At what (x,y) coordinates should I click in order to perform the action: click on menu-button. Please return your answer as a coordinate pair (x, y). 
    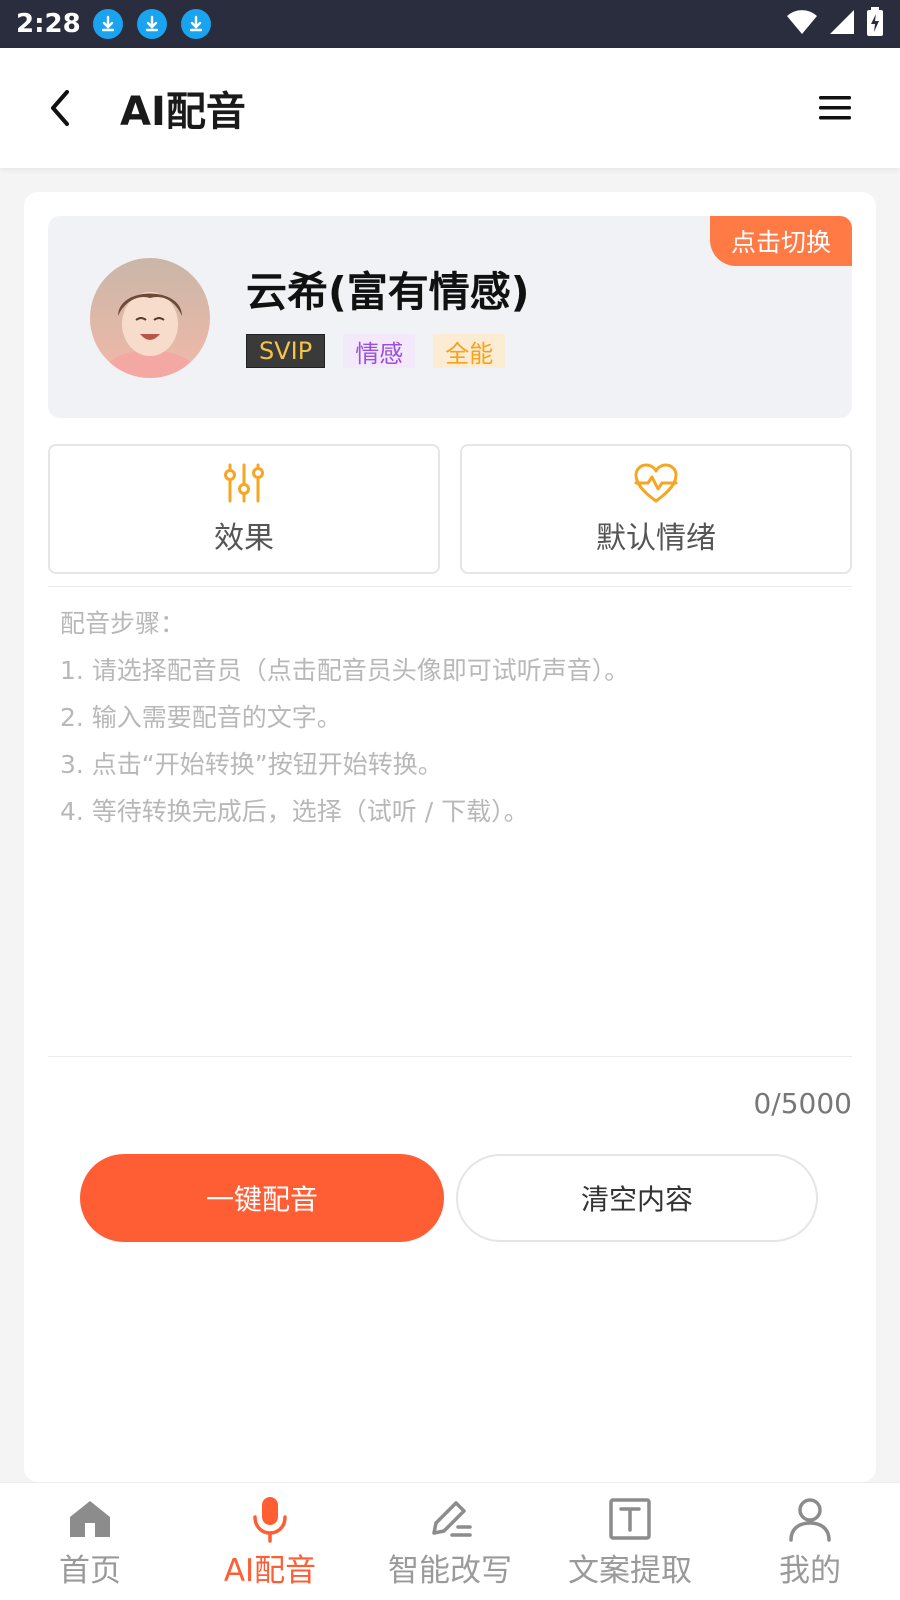
    Looking at the image, I should click on (835, 108).